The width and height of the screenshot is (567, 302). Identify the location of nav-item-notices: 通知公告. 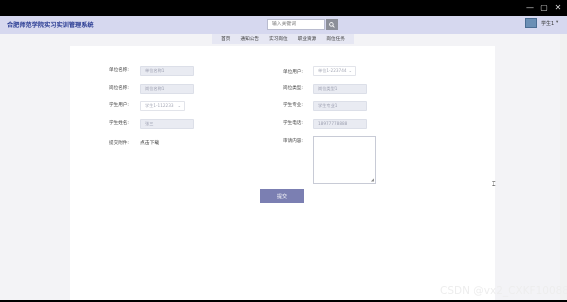
(250, 39).